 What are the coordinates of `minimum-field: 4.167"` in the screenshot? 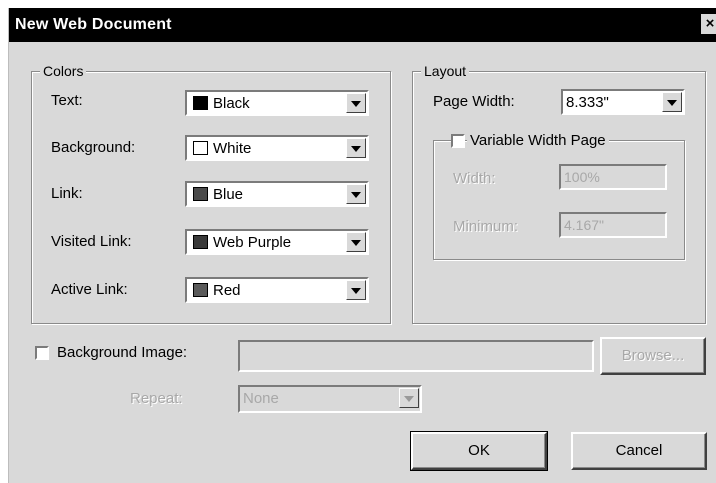 It's located at (613, 225).